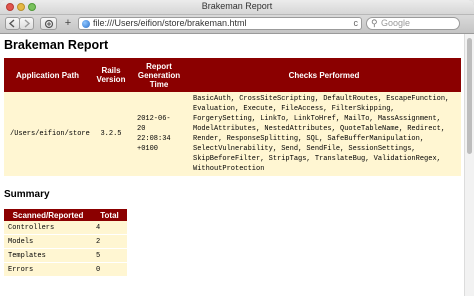 The width and height of the screenshot is (474, 296). I want to click on table-row: Models 2, so click(65, 241).